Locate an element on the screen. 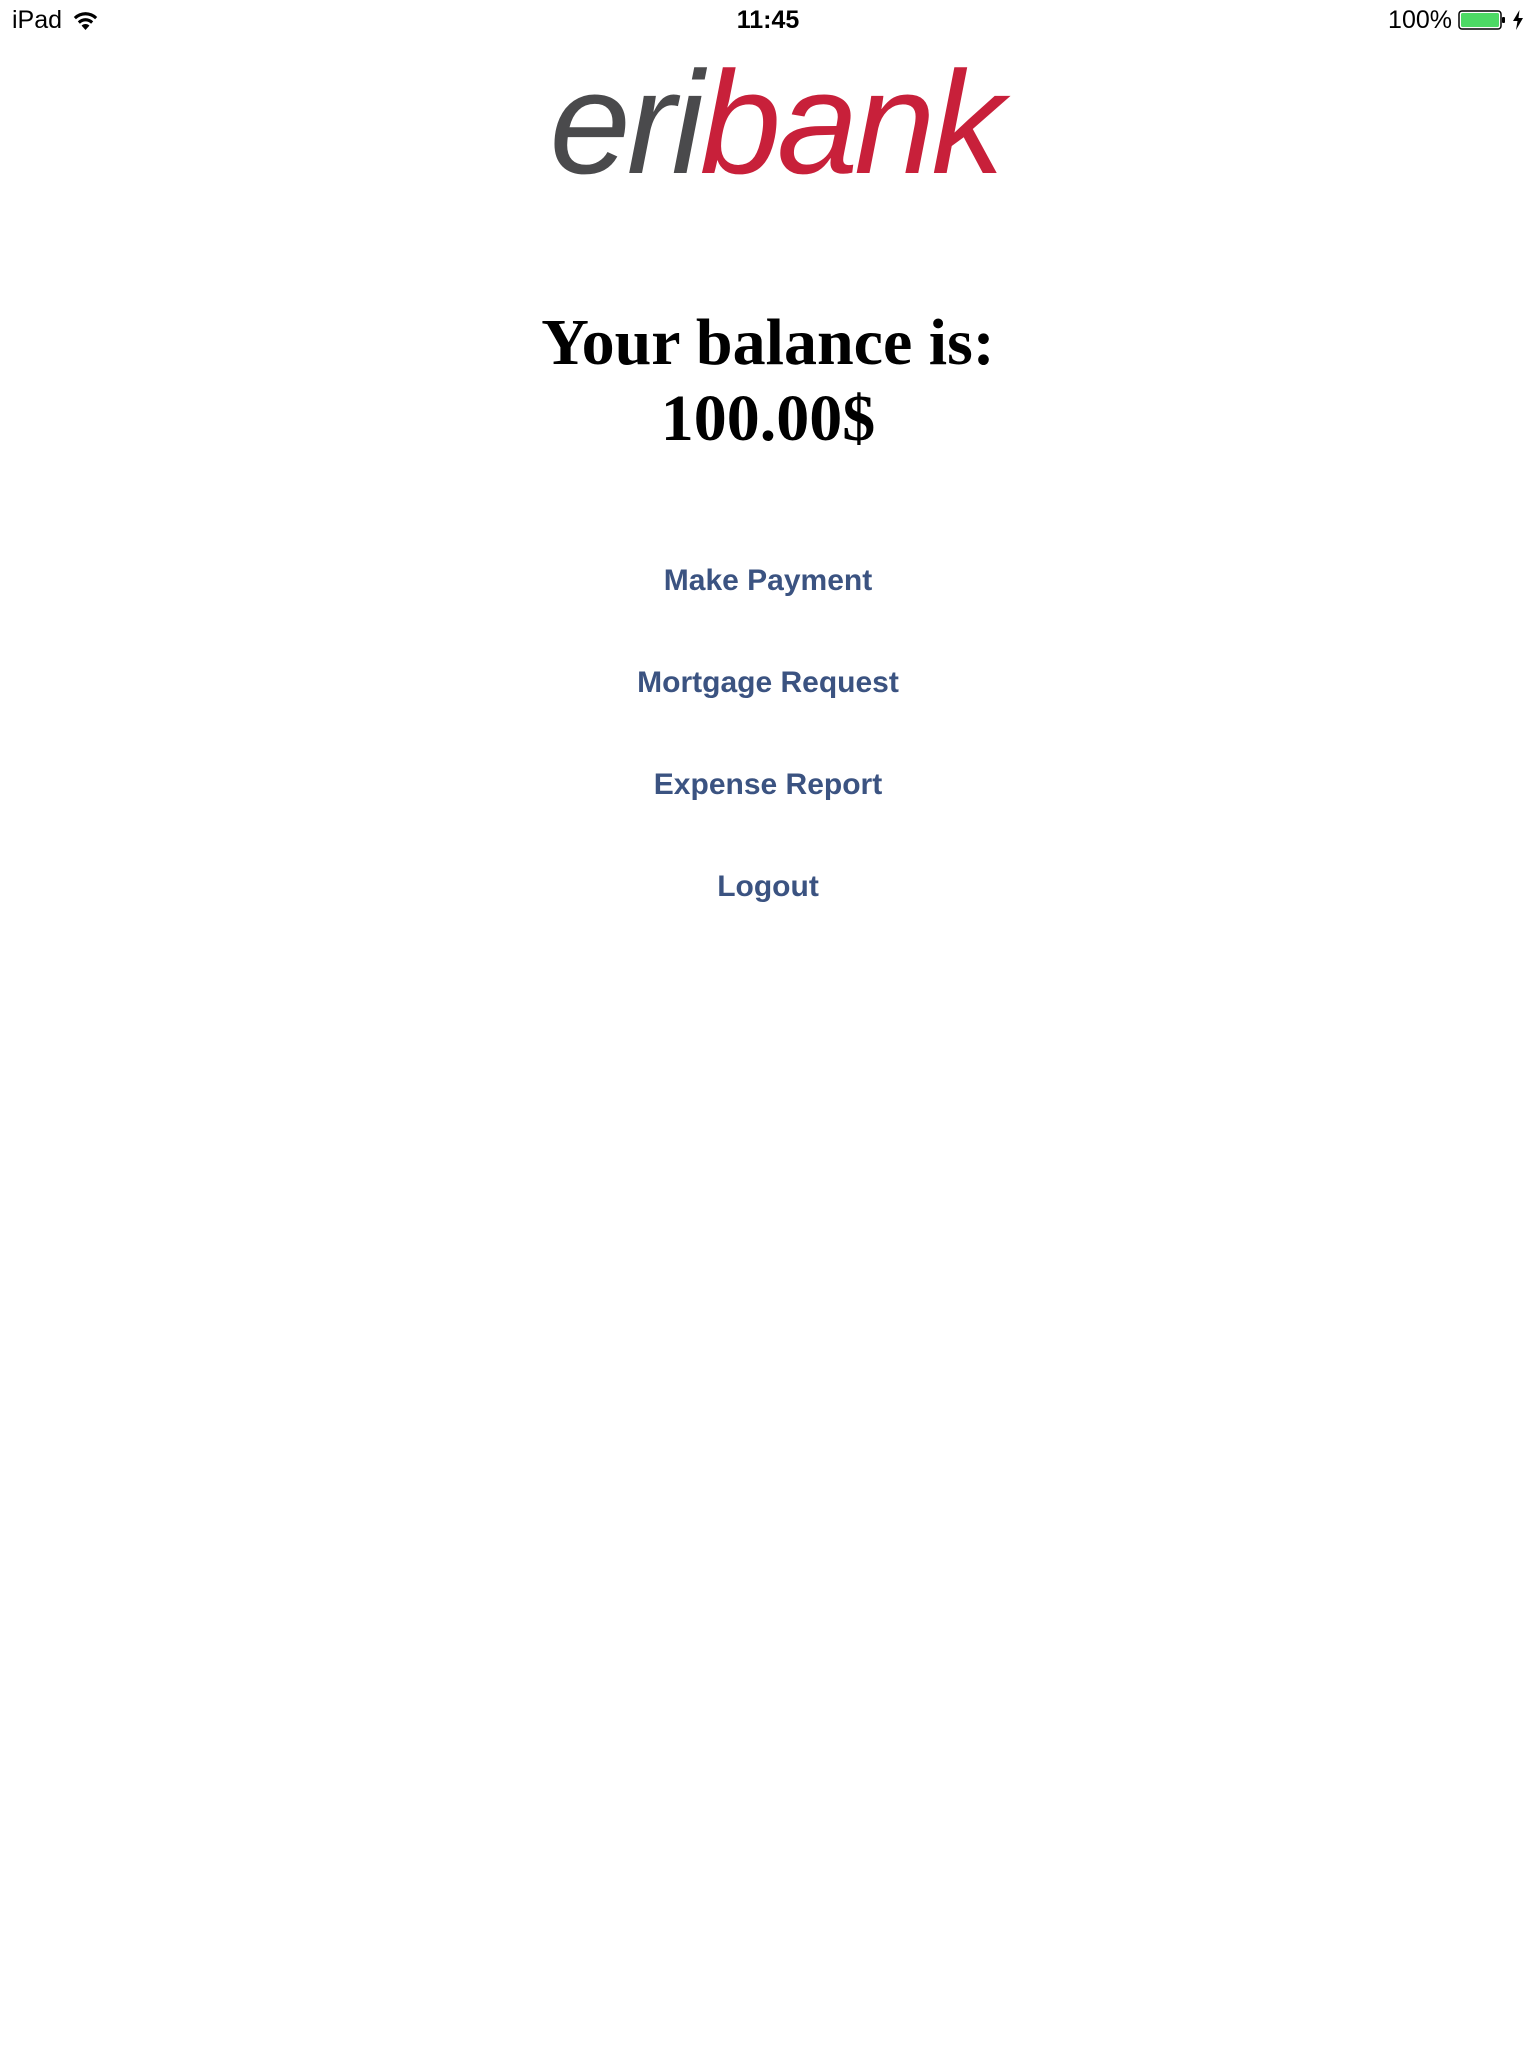  eribank-logo: eribank is located at coordinates (775, 123).